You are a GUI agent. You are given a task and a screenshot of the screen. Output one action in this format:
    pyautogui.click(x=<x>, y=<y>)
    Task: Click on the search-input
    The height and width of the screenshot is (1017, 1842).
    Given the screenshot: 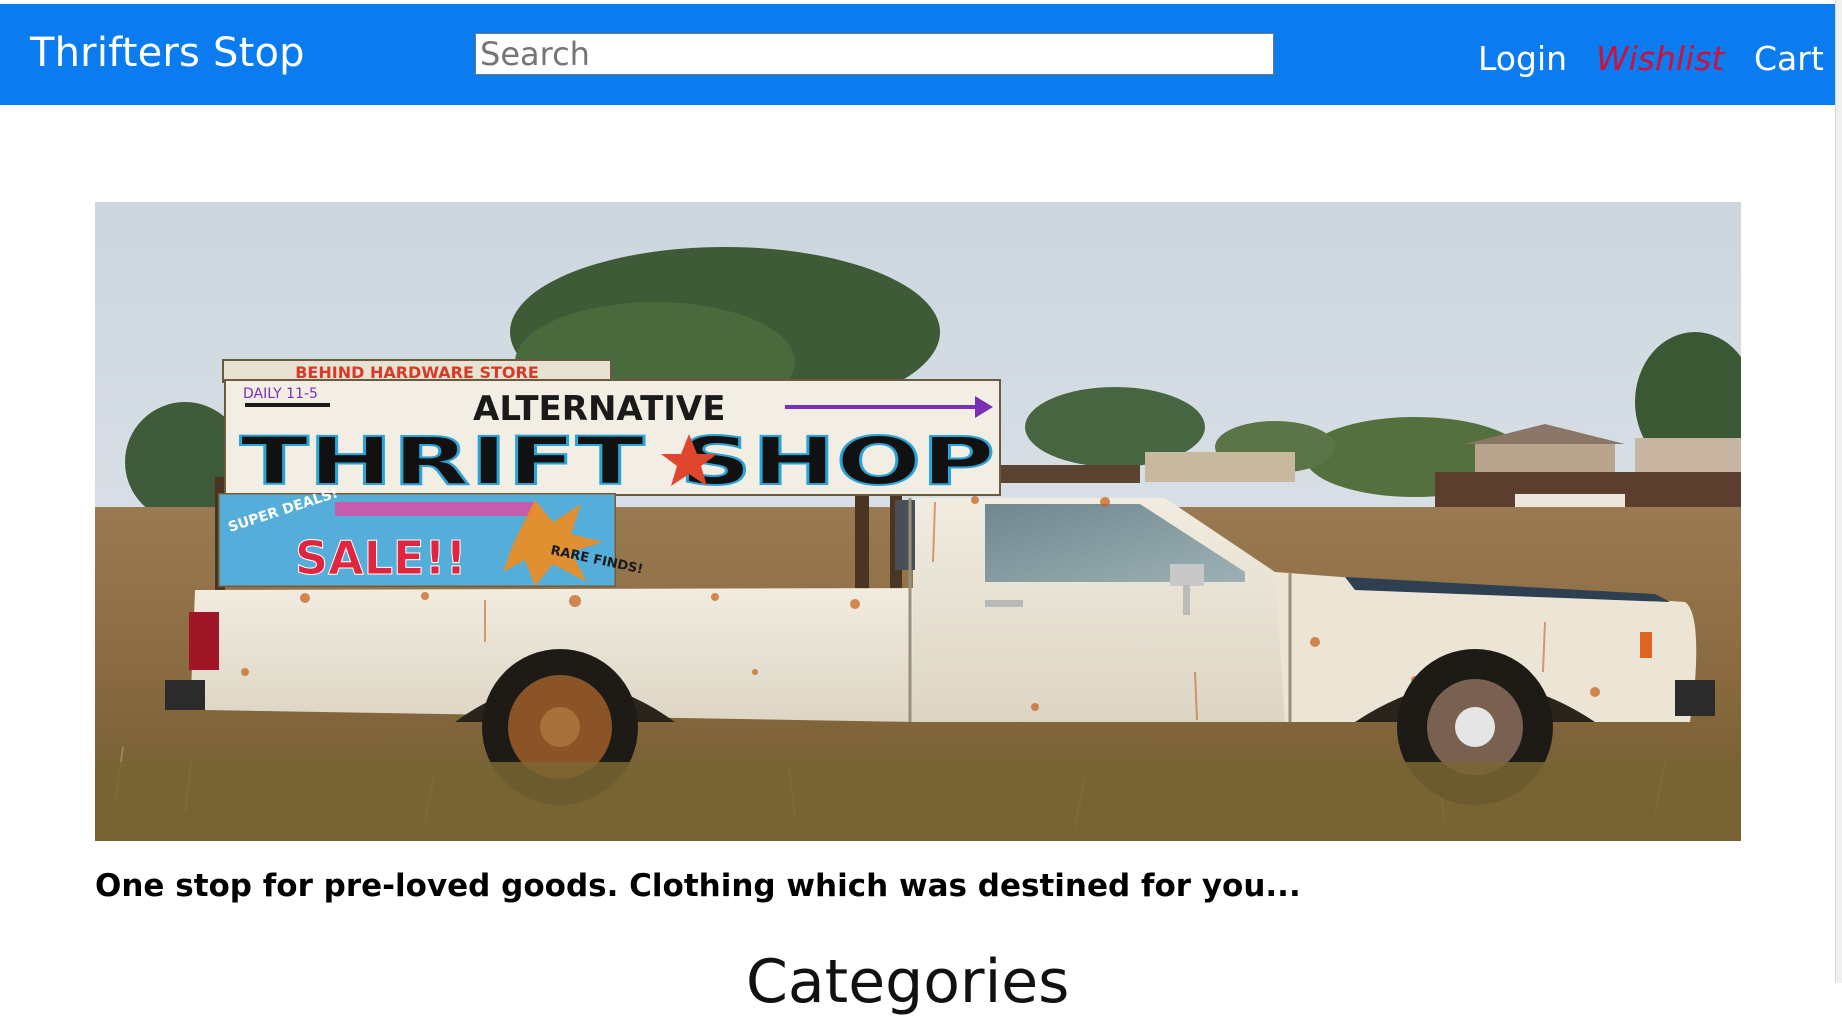 What is the action you would take?
    pyautogui.click(x=874, y=54)
    